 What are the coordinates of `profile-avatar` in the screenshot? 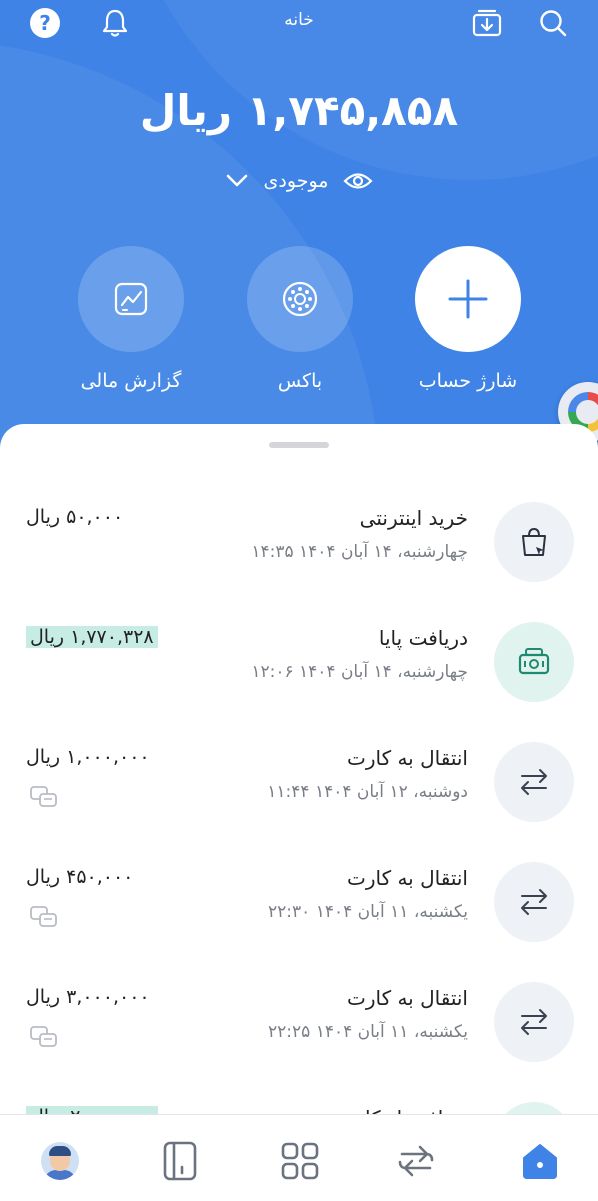 It's located at (60, 1161).